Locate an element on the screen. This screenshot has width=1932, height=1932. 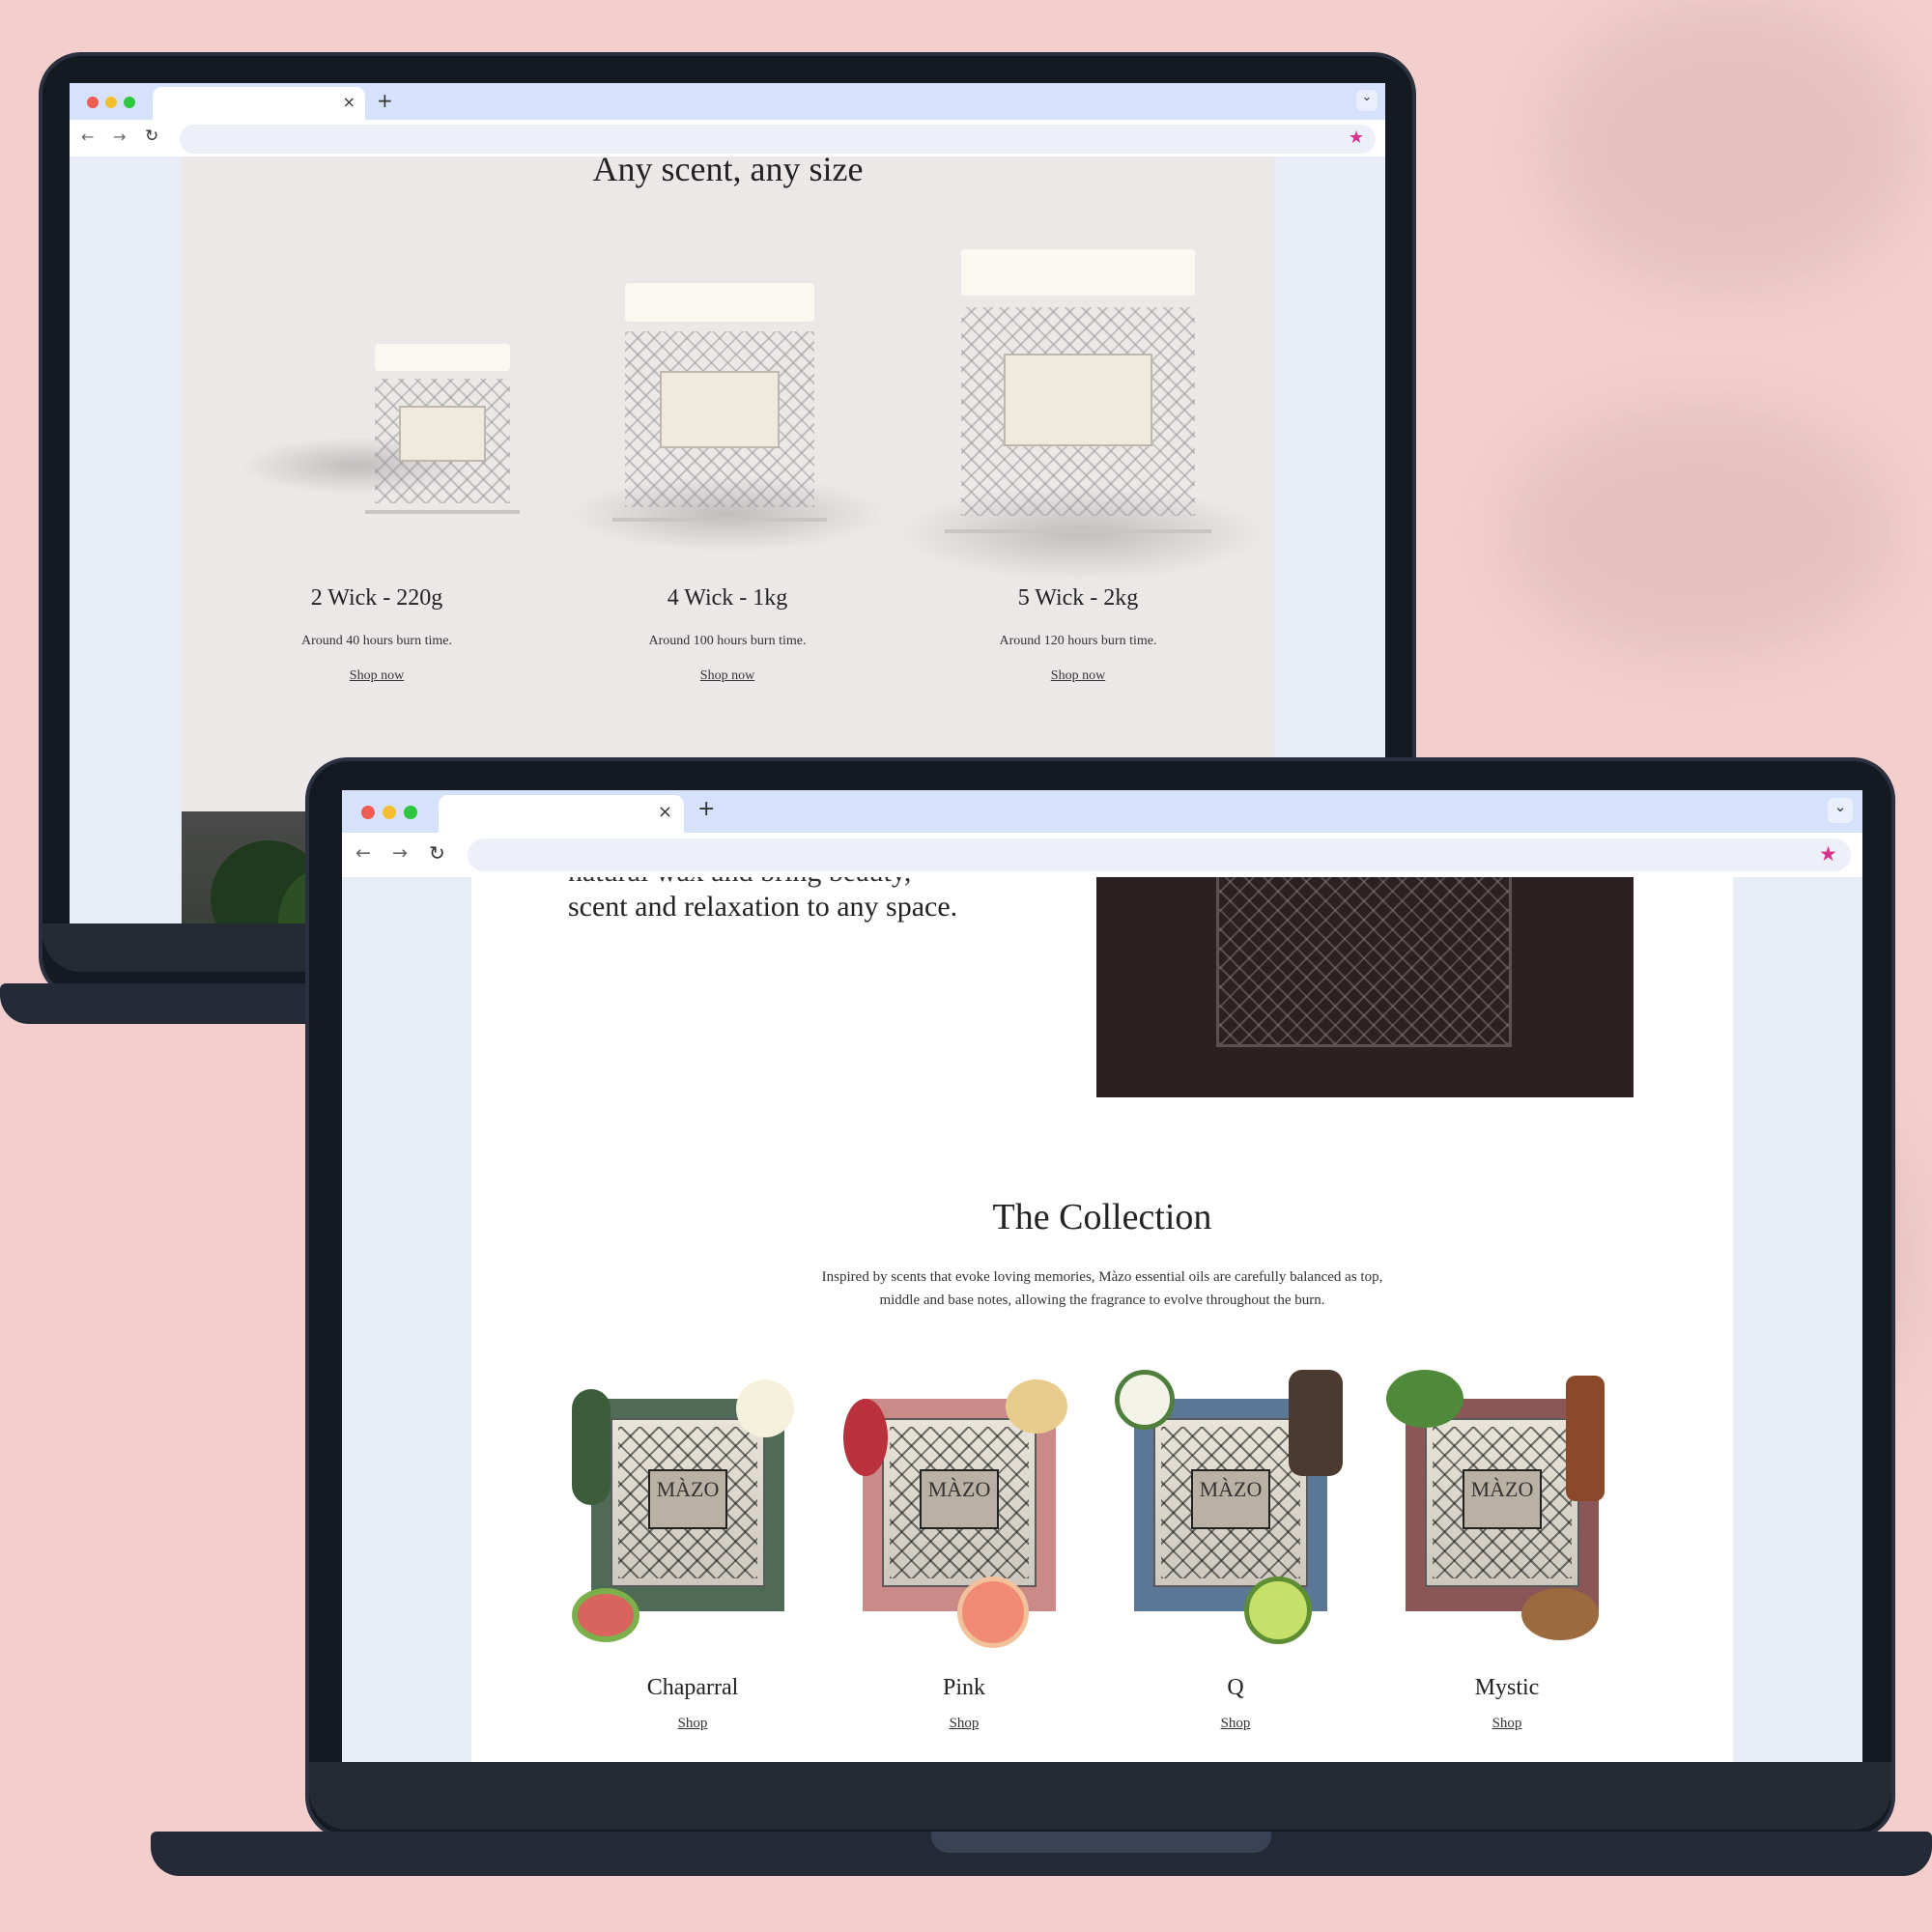
product-desc: Around 100 hours burn time. is located at coordinates (727, 641).